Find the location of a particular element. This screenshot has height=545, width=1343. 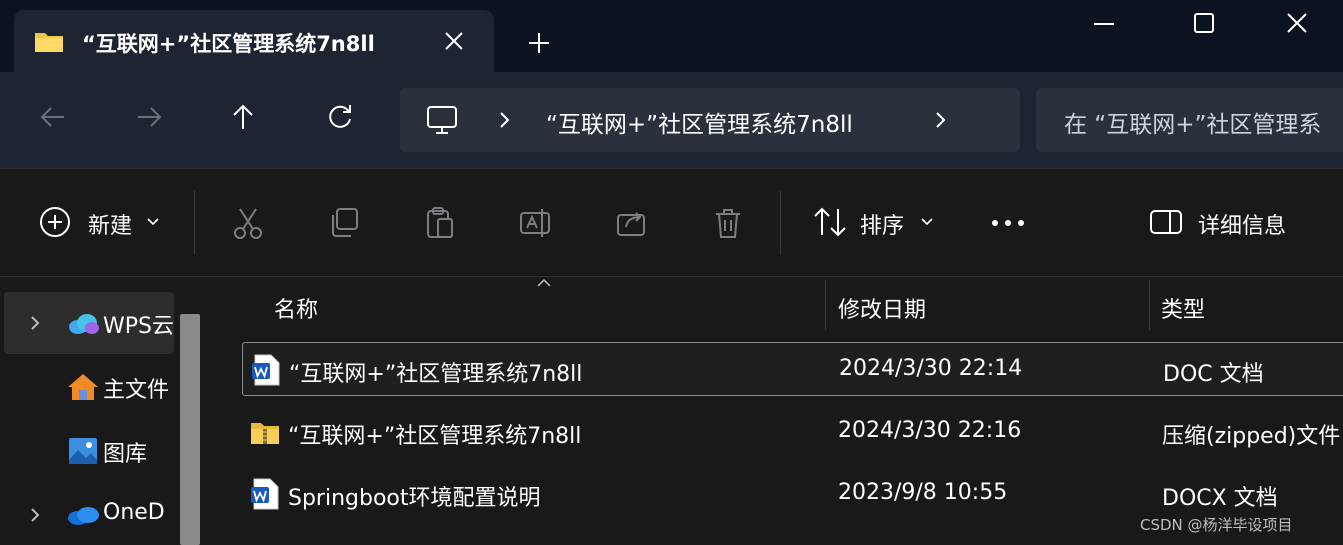

file-name: Springboot环境配置说明 is located at coordinates (414, 498).